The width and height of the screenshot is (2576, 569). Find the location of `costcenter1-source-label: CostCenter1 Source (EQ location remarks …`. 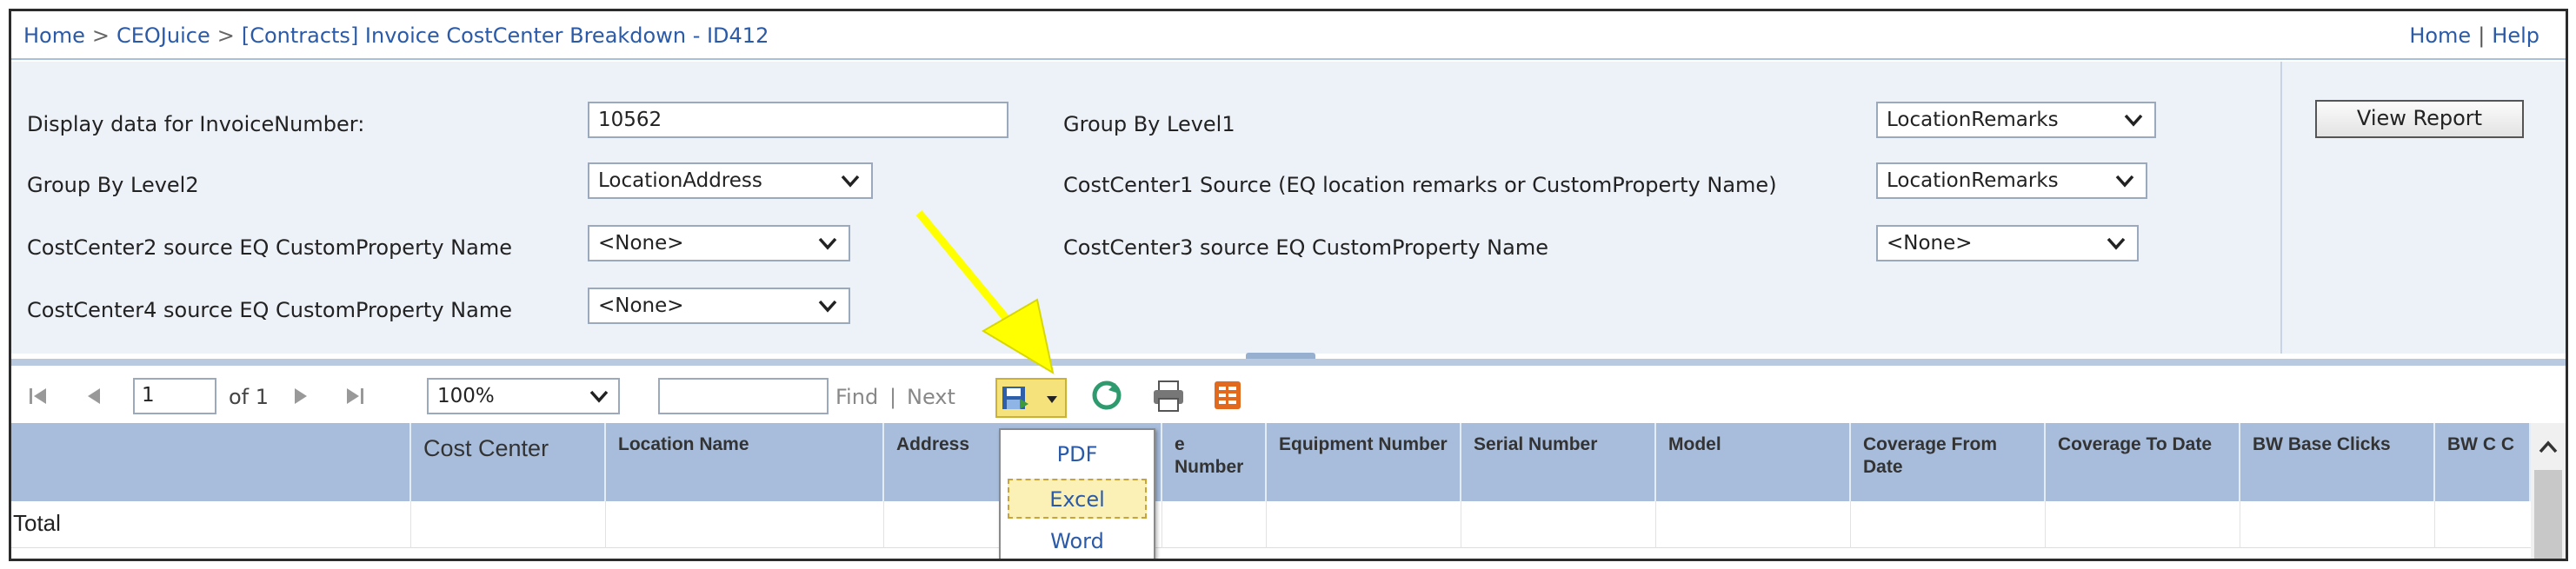

costcenter1-source-label: CostCenter1 Source (EQ location remarks … is located at coordinates (1420, 185).